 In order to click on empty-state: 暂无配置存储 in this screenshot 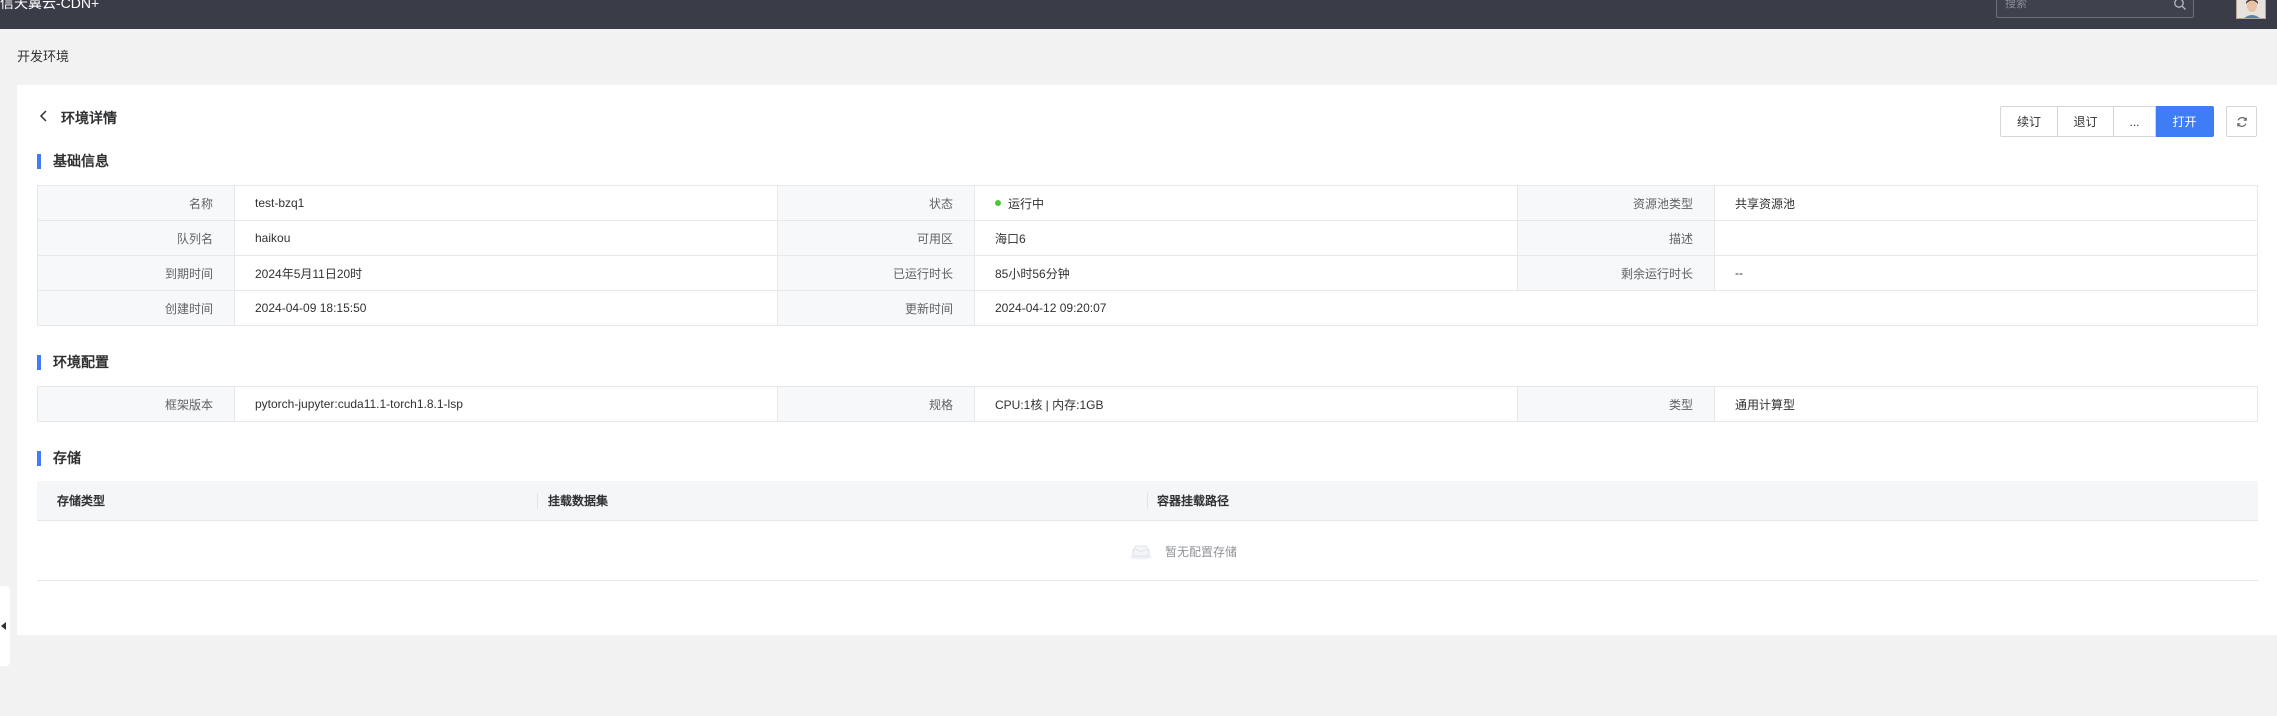, I will do `click(1183, 551)`.